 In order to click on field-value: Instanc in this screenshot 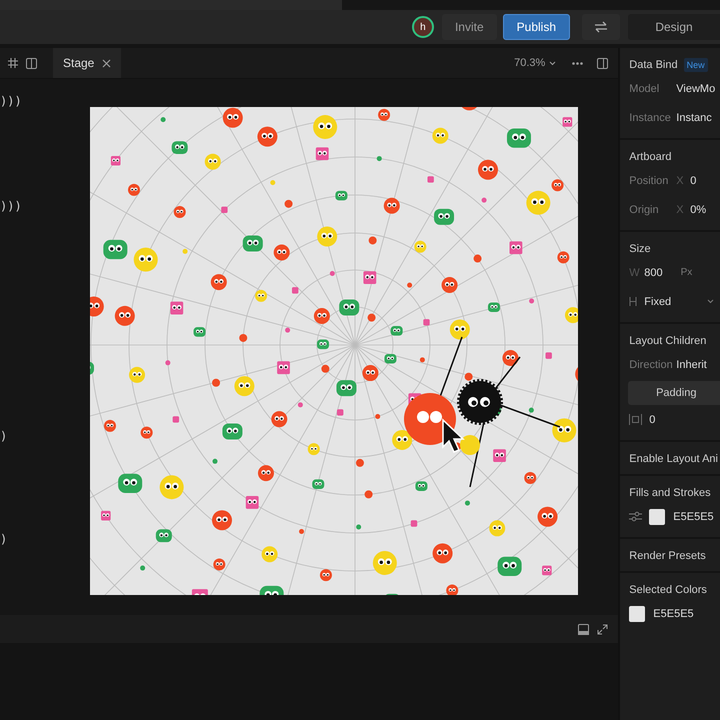, I will do `click(694, 118)`.